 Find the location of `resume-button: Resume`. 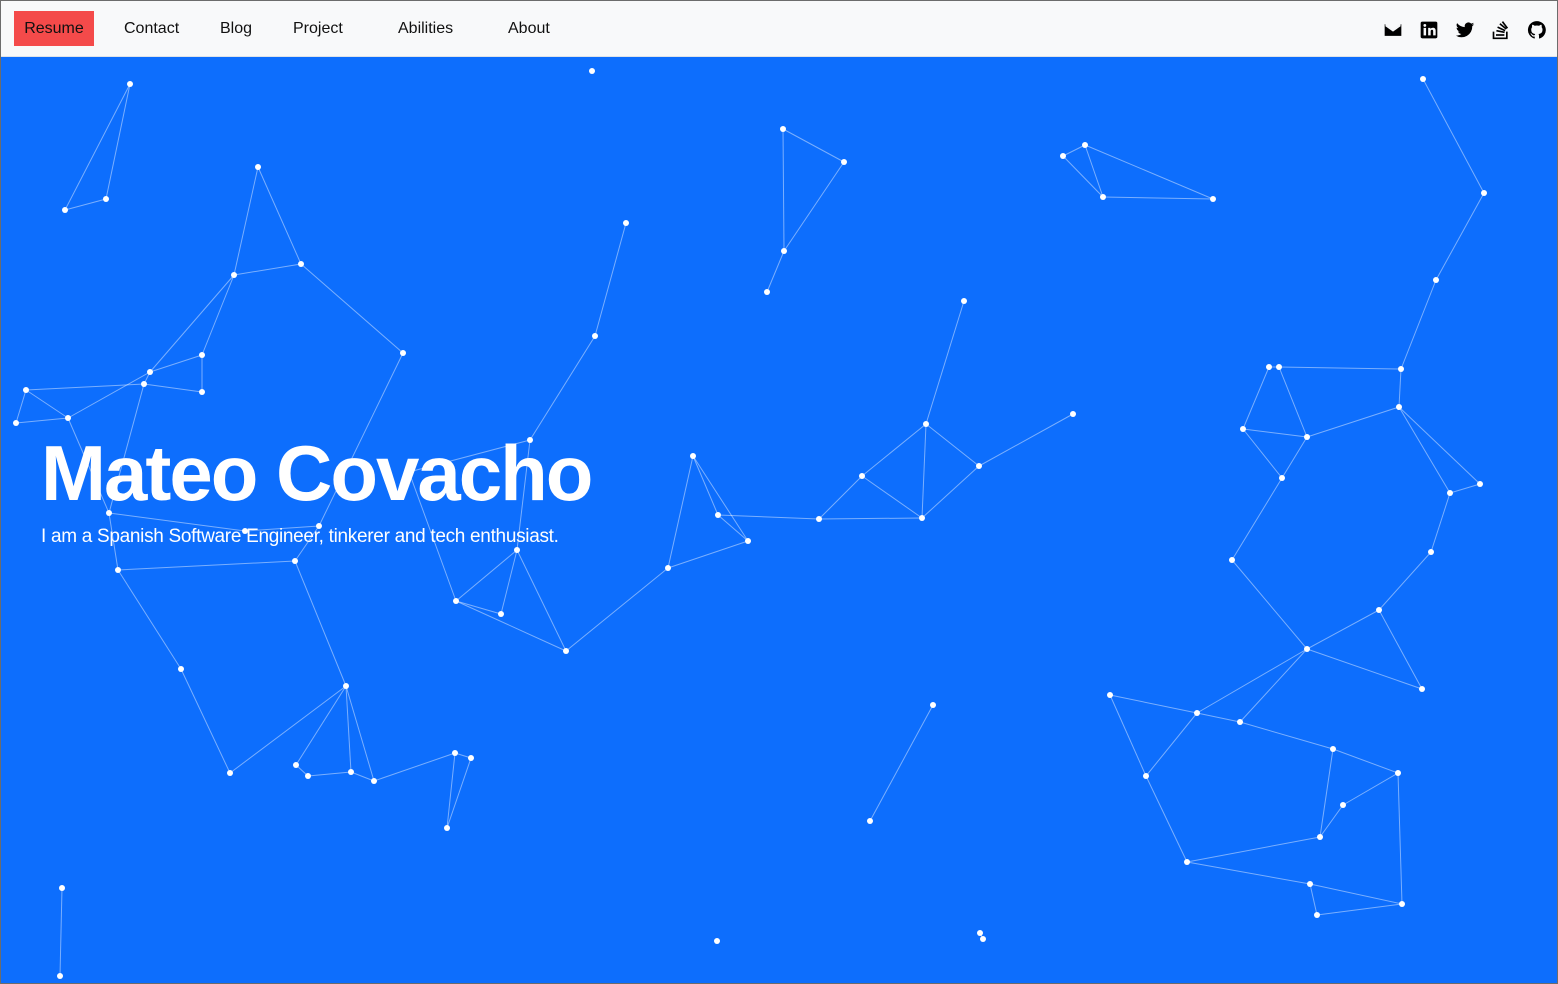

resume-button: Resume is located at coordinates (54, 28).